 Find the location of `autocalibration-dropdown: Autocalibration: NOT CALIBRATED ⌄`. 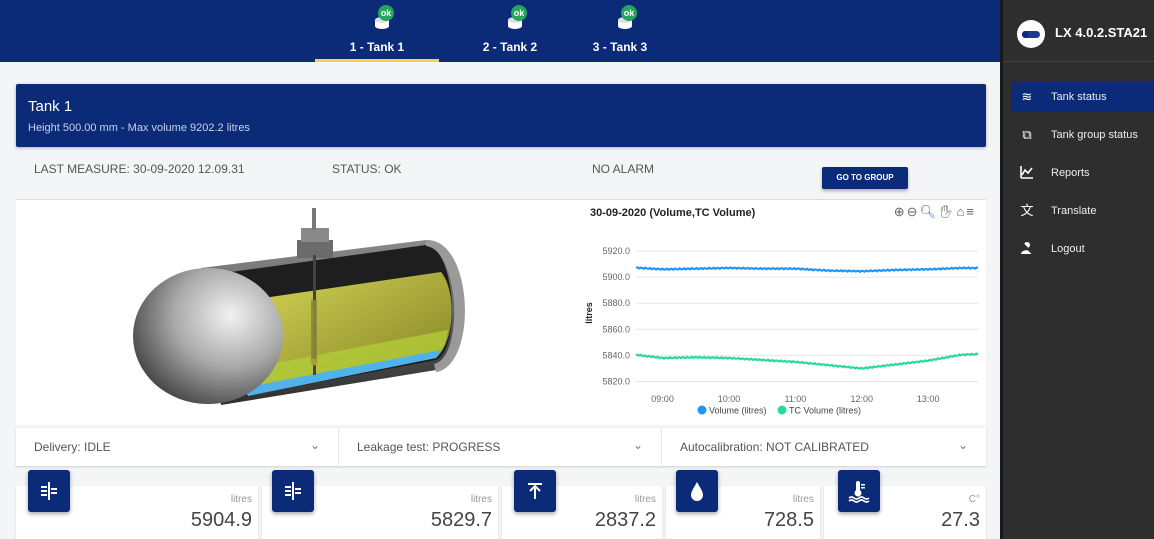

autocalibration-dropdown: Autocalibration: NOT CALIBRATED ⌄ is located at coordinates (824, 447).